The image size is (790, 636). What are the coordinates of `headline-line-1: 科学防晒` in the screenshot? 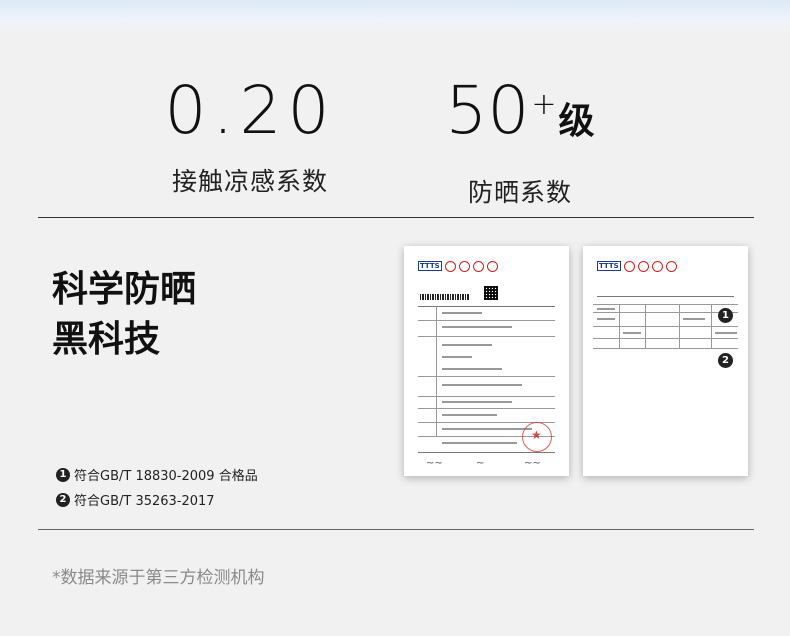 It's located at (124, 289).